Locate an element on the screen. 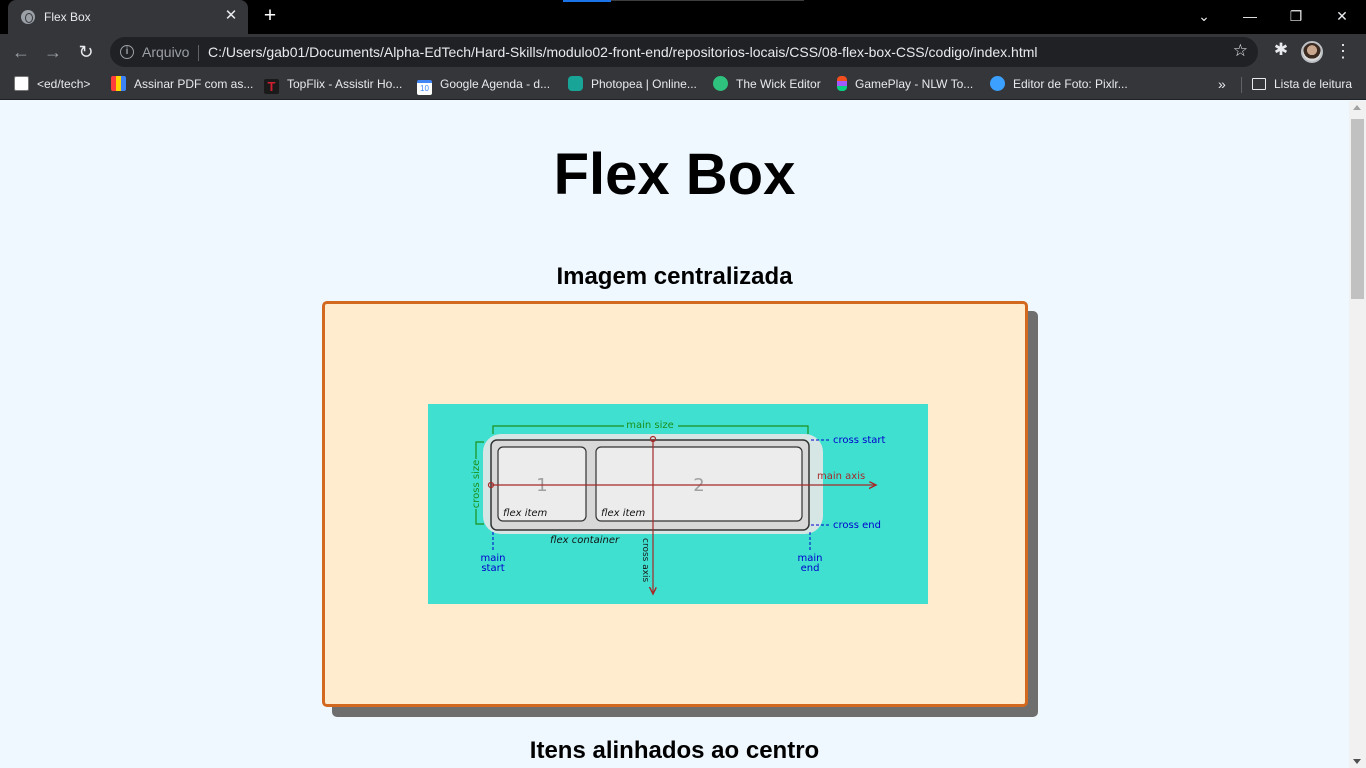 The image size is (1366, 768). new-tab-button: + is located at coordinates (270, 16).